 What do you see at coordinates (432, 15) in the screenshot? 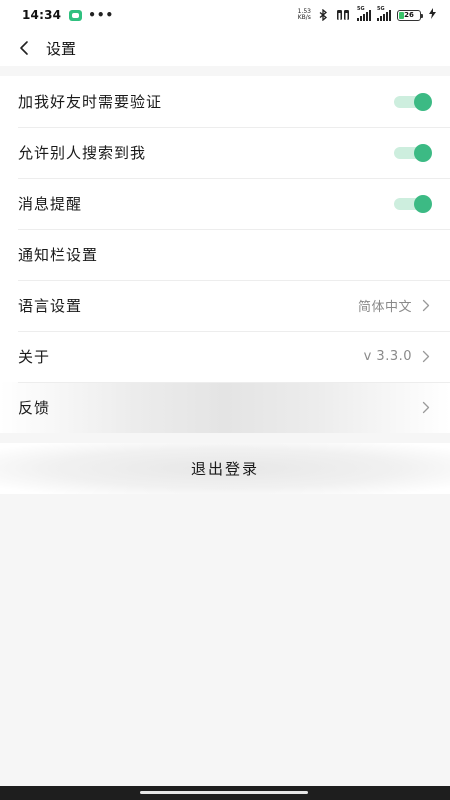
I see `charging-icon` at bounding box center [432, 15].